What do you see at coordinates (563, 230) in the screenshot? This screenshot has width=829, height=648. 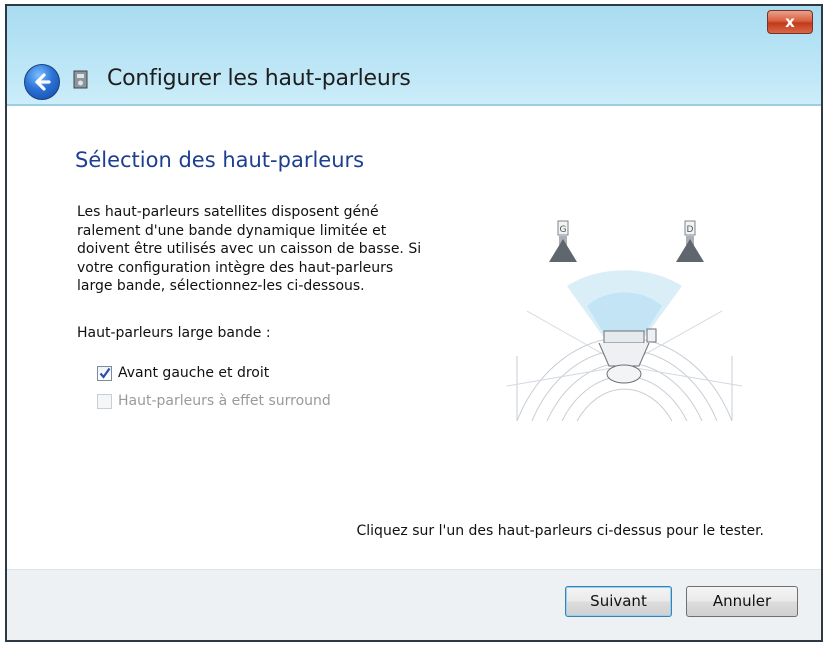 I see `svg-text: G` at bounding box center [563, 230].